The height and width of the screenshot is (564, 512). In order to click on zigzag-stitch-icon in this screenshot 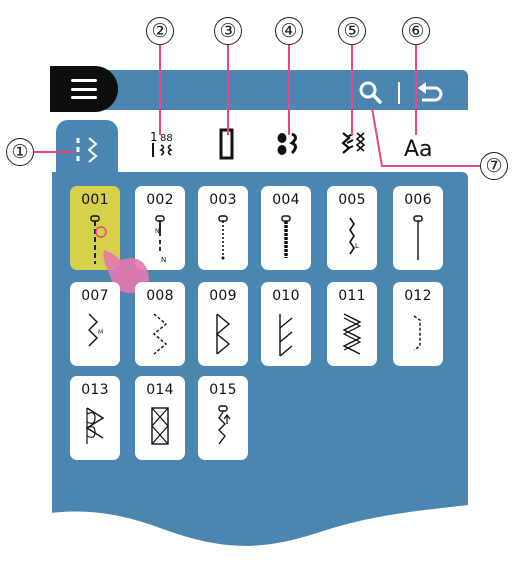, I will do `click(160, 334)`.